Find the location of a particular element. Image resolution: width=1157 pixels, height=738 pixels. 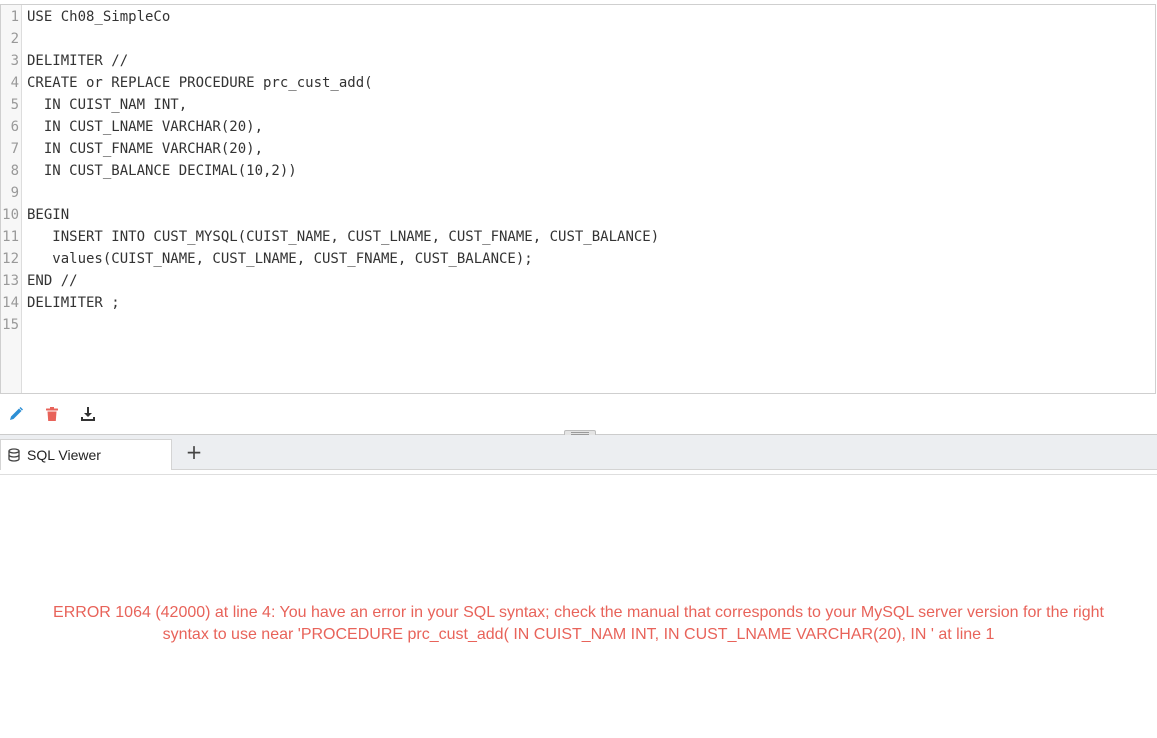

line-number: 5 is located at coordinates (14, 105).